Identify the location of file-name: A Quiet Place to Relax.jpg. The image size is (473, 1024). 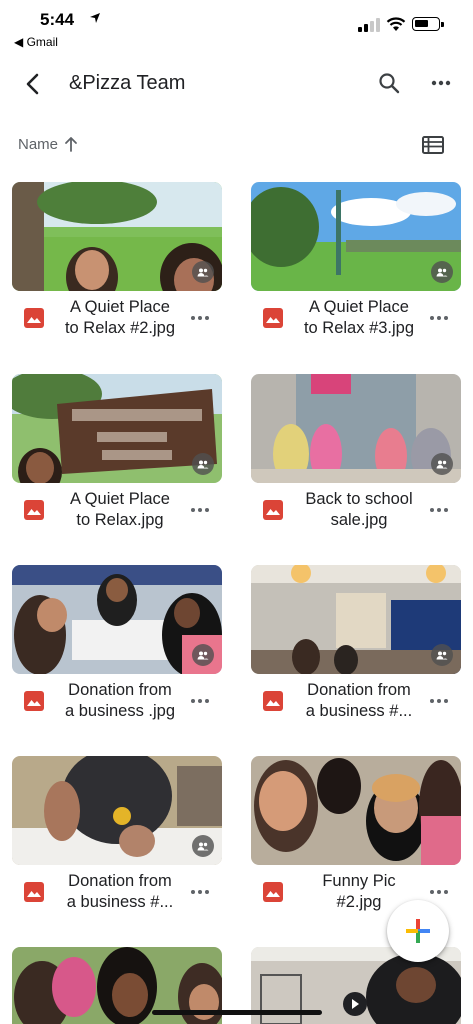
(120, 509).